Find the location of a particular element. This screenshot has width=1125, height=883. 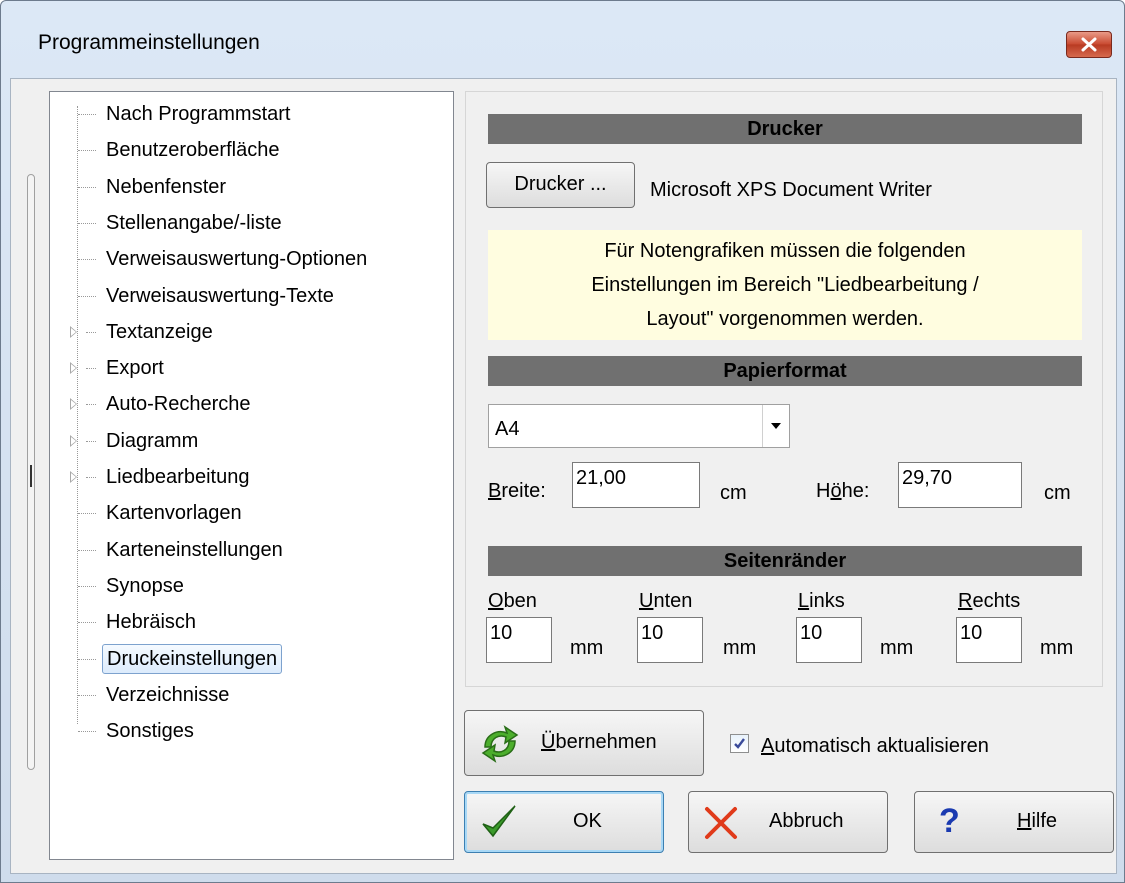

margin-top-unit: mm is located at coordinates (587, 648).